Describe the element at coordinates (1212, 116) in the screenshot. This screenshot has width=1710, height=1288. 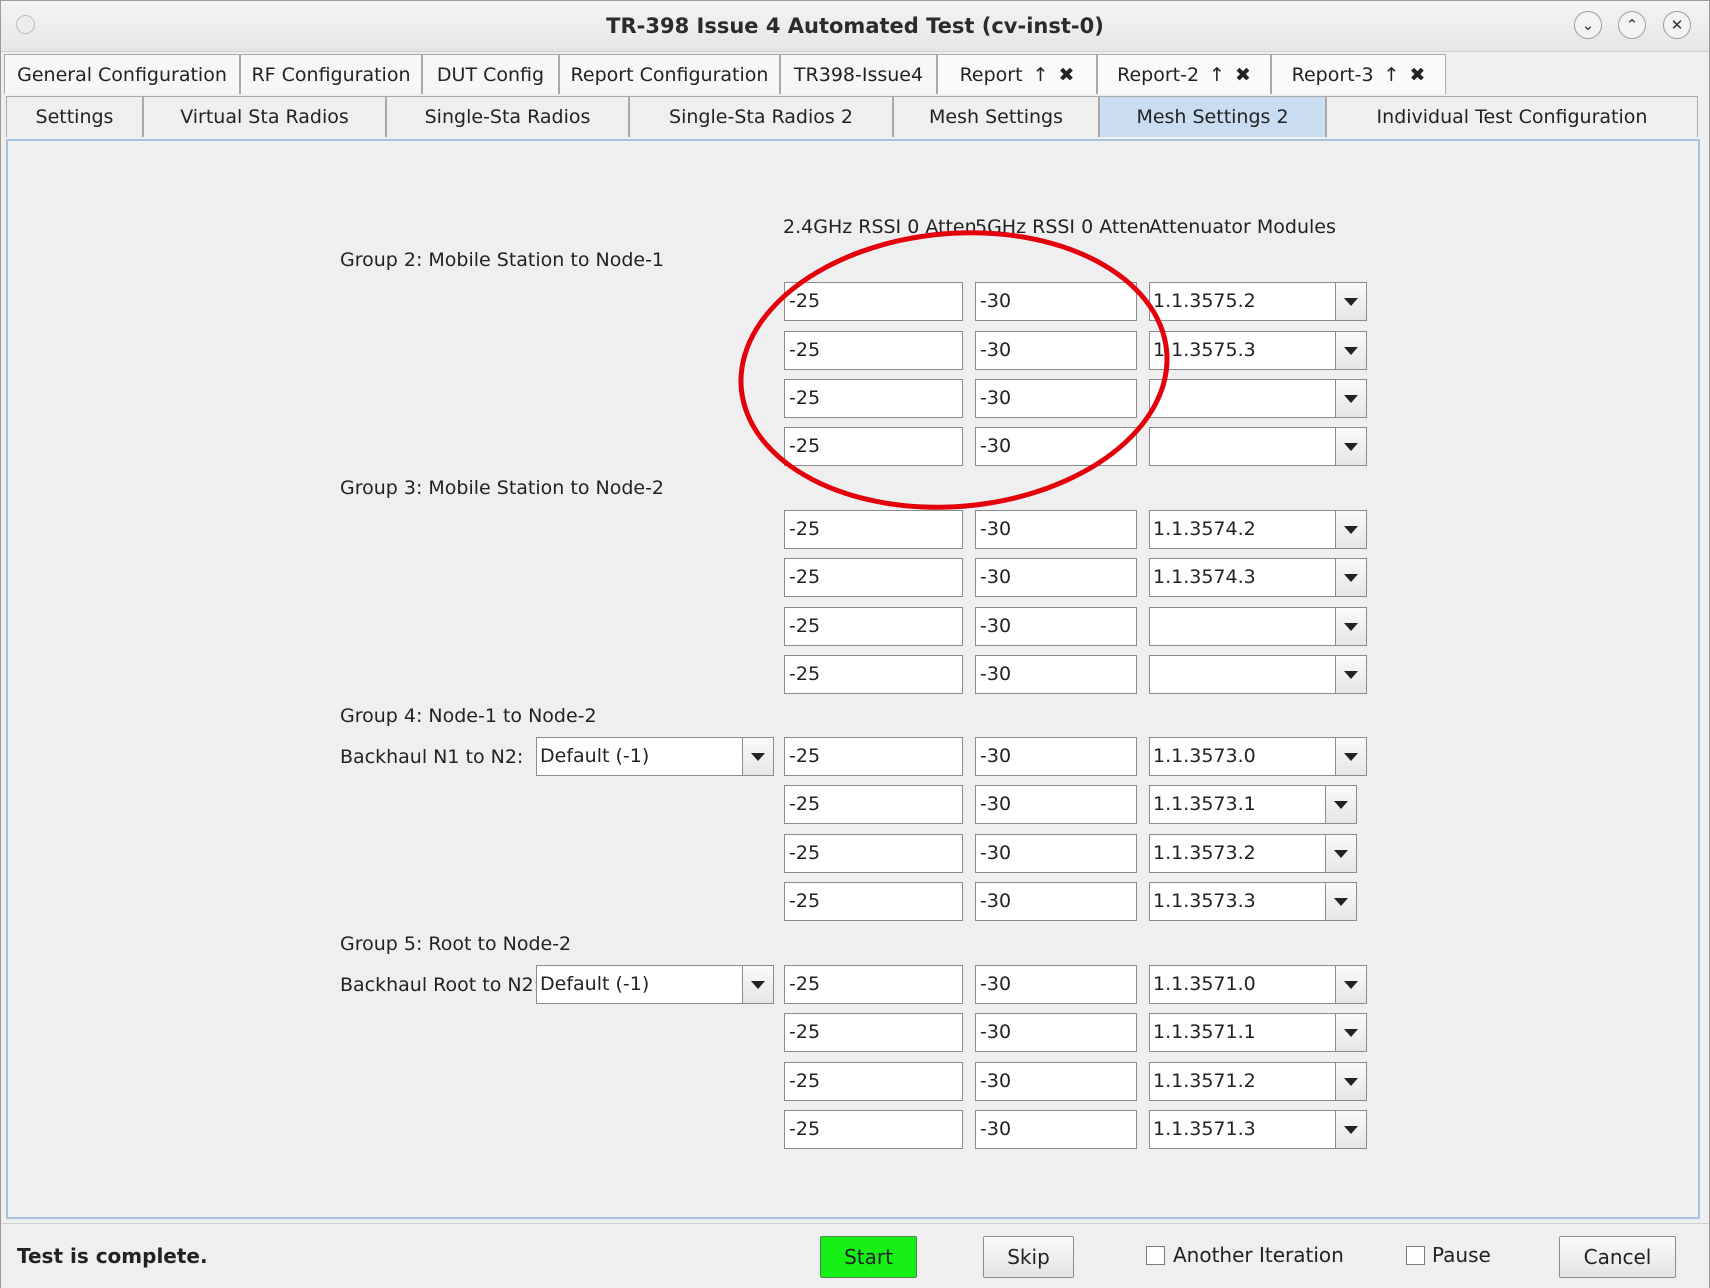
I see `tab-mesh-settings-2: Mesh Settings 2` at that location.